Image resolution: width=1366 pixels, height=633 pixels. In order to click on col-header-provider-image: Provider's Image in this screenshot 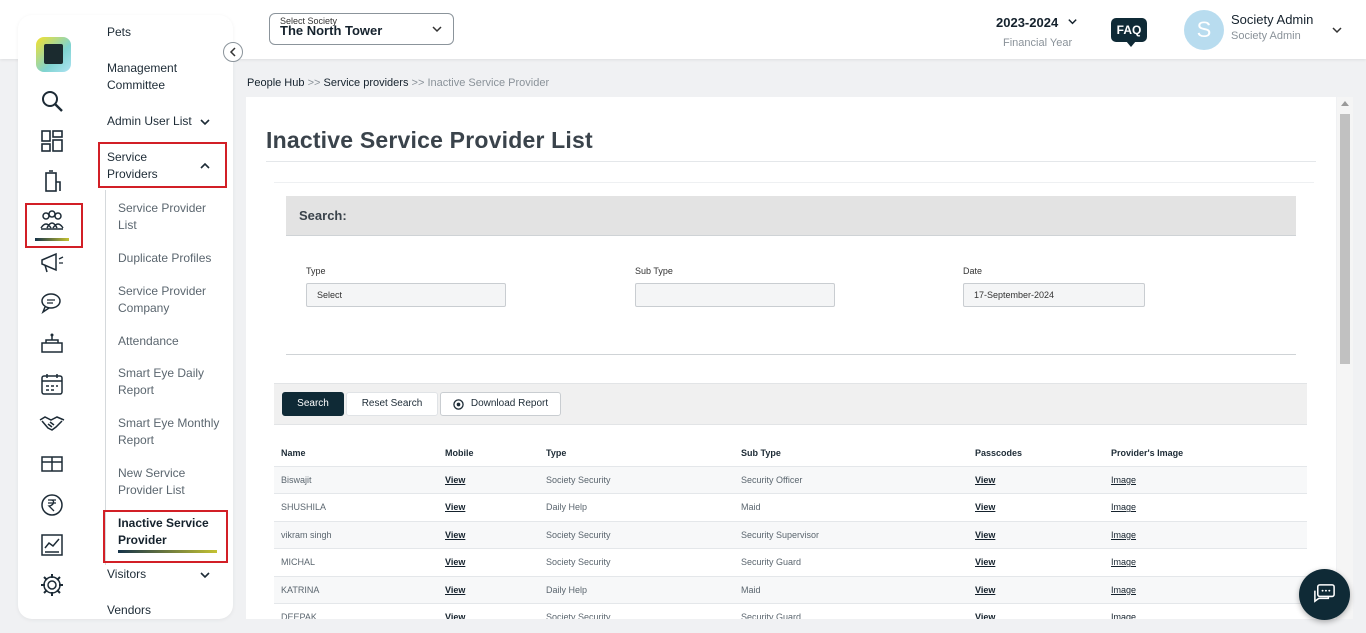, I will do `click(1205, 453)`.